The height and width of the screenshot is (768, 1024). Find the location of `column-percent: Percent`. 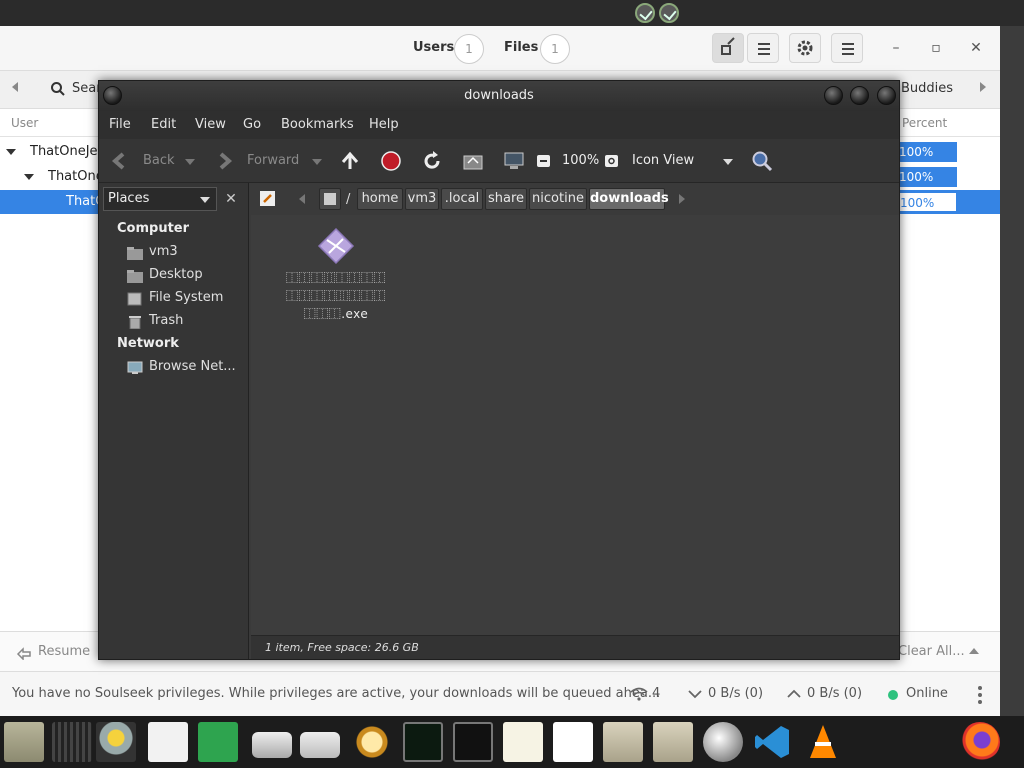

column-percent: Percent is located at coordinates (924, 123).